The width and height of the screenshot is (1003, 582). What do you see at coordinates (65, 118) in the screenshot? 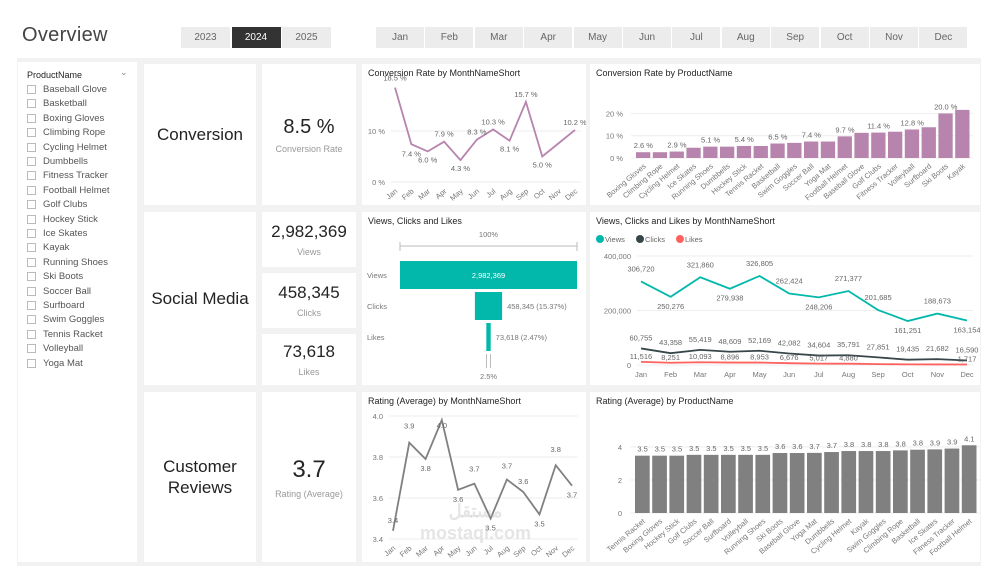
I see `slicer-item: Boxing Gloves` at bounding box center [65, 118].